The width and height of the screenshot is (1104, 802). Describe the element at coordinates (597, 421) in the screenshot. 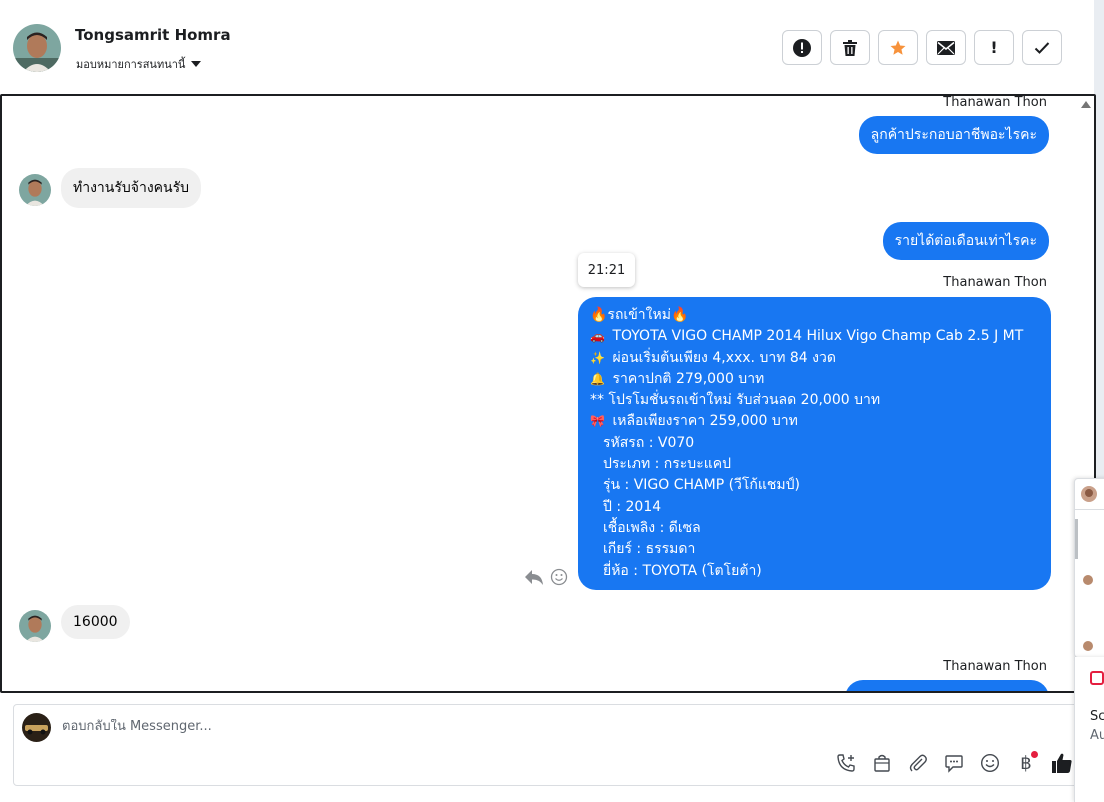

I see `emoji-icon: 🎀` at that location.